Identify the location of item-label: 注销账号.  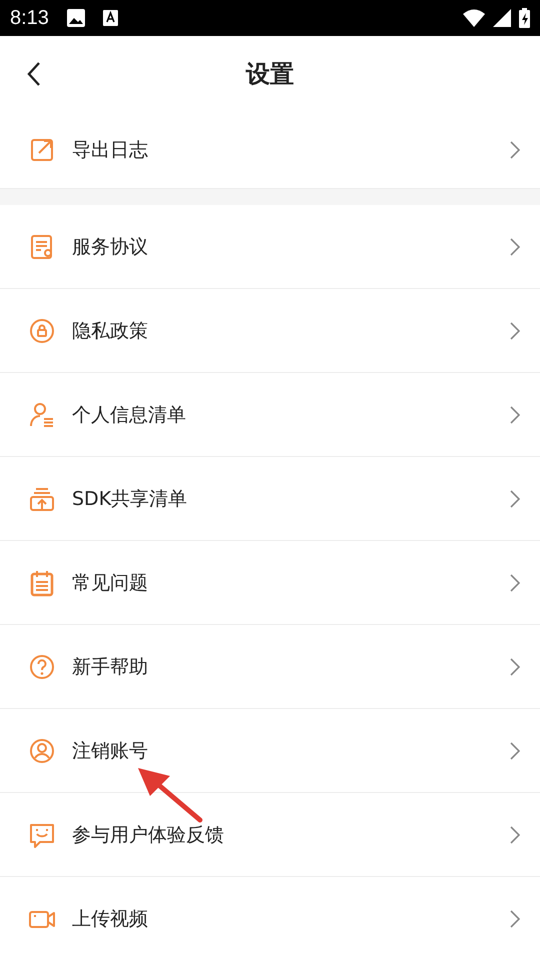
(110, 751).